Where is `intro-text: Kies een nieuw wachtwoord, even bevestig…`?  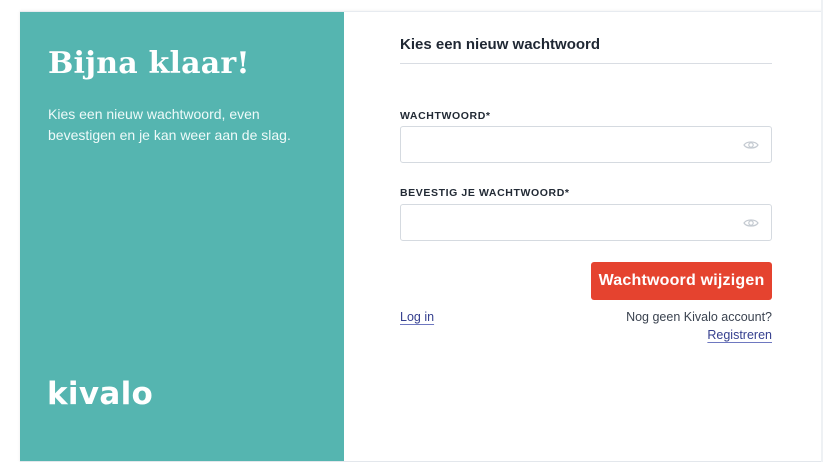 intro-text: Kies een nieuw wachtwoord, even bevestig… is located at coordinates (169, 124).